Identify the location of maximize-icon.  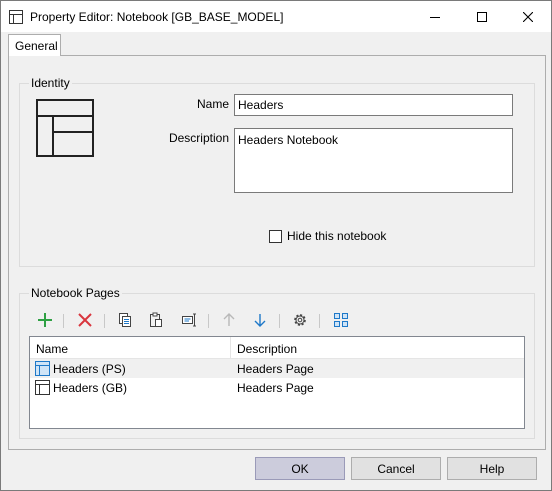
(482, 16).